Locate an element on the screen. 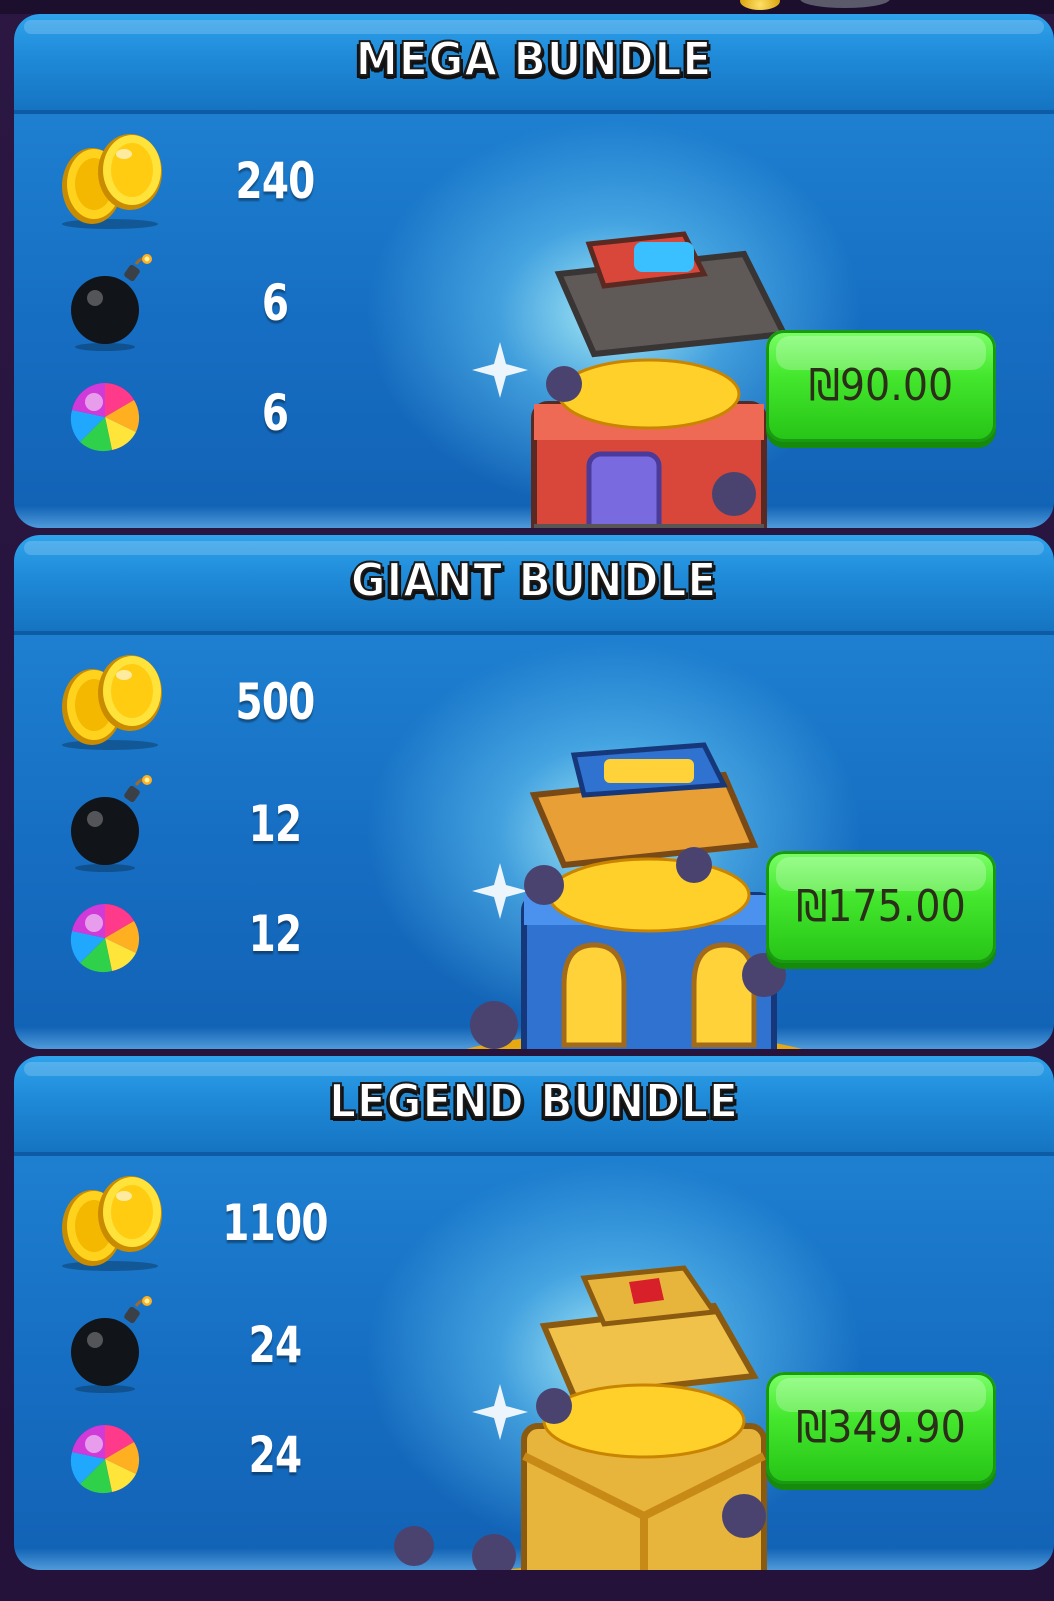 Image resolution: width=1054 pixels, height=1601 pixels. bundle-header: MEGA BUNDLE is located at coordinates (534, 64).